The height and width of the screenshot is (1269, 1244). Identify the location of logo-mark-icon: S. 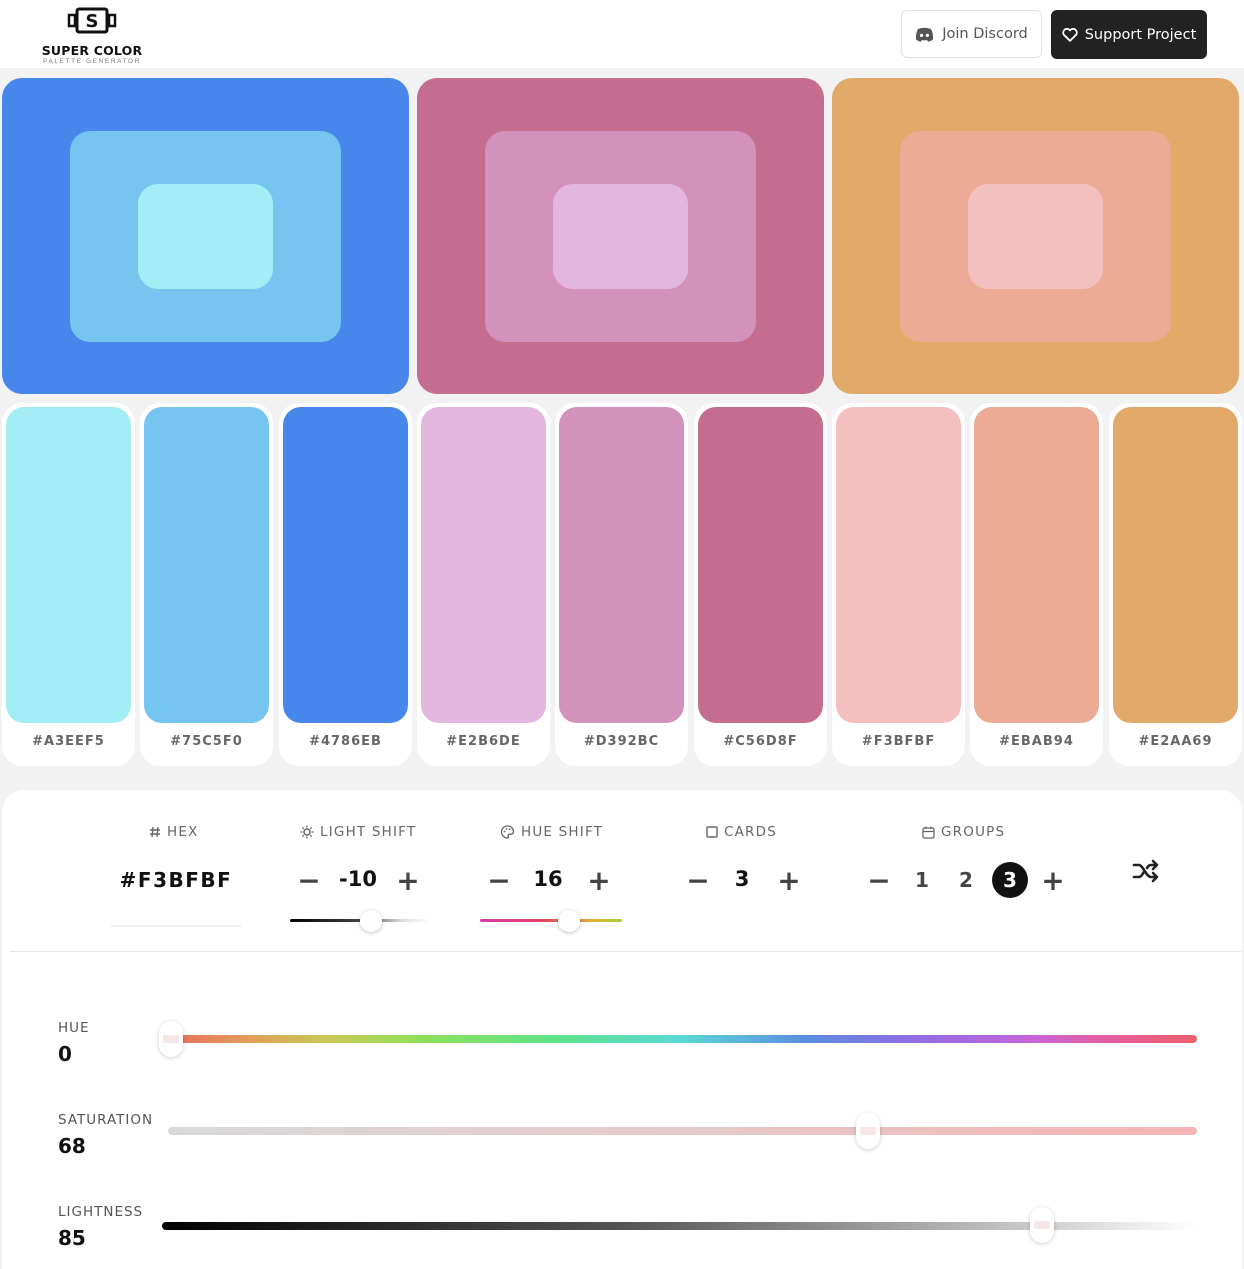
(92, 20).